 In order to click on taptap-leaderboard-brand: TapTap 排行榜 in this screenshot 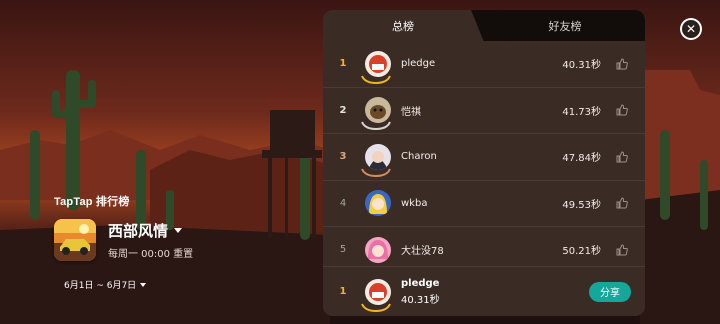, I will do `click(92, 202)`.